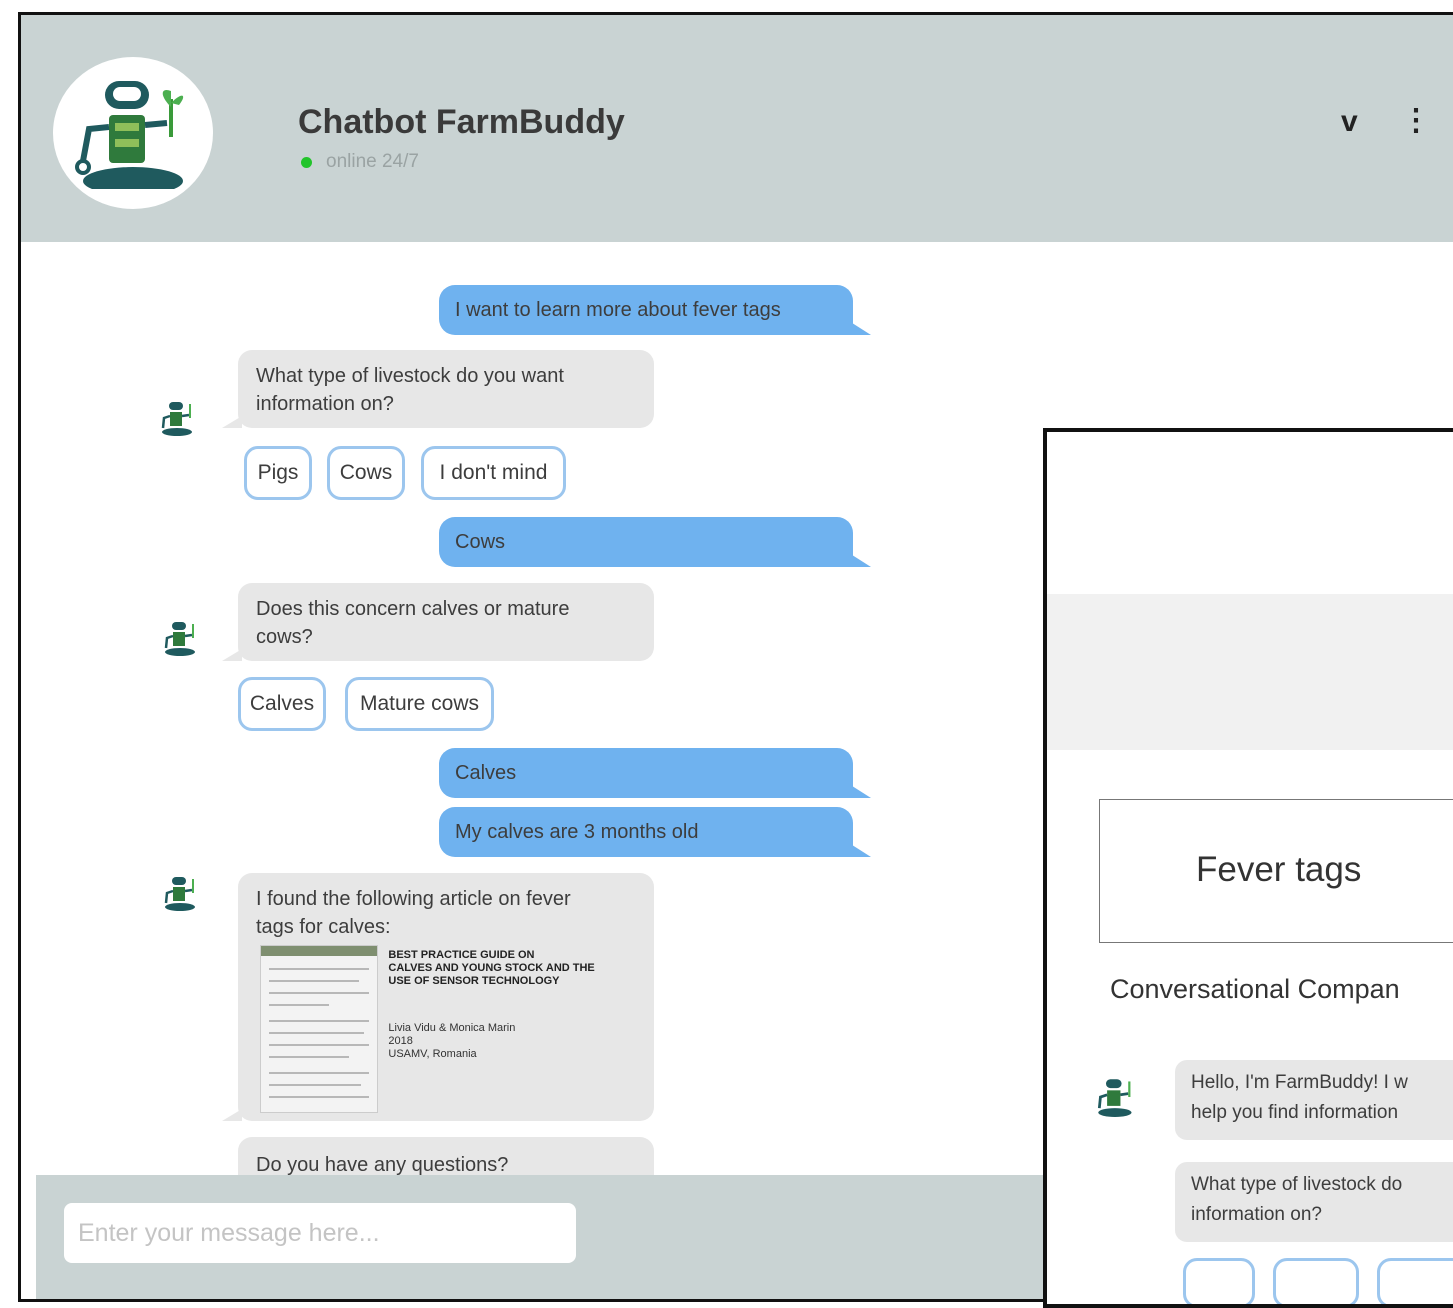  I want to click on bot-message: Does this concern calves or mature cows?, so click(438, 622).